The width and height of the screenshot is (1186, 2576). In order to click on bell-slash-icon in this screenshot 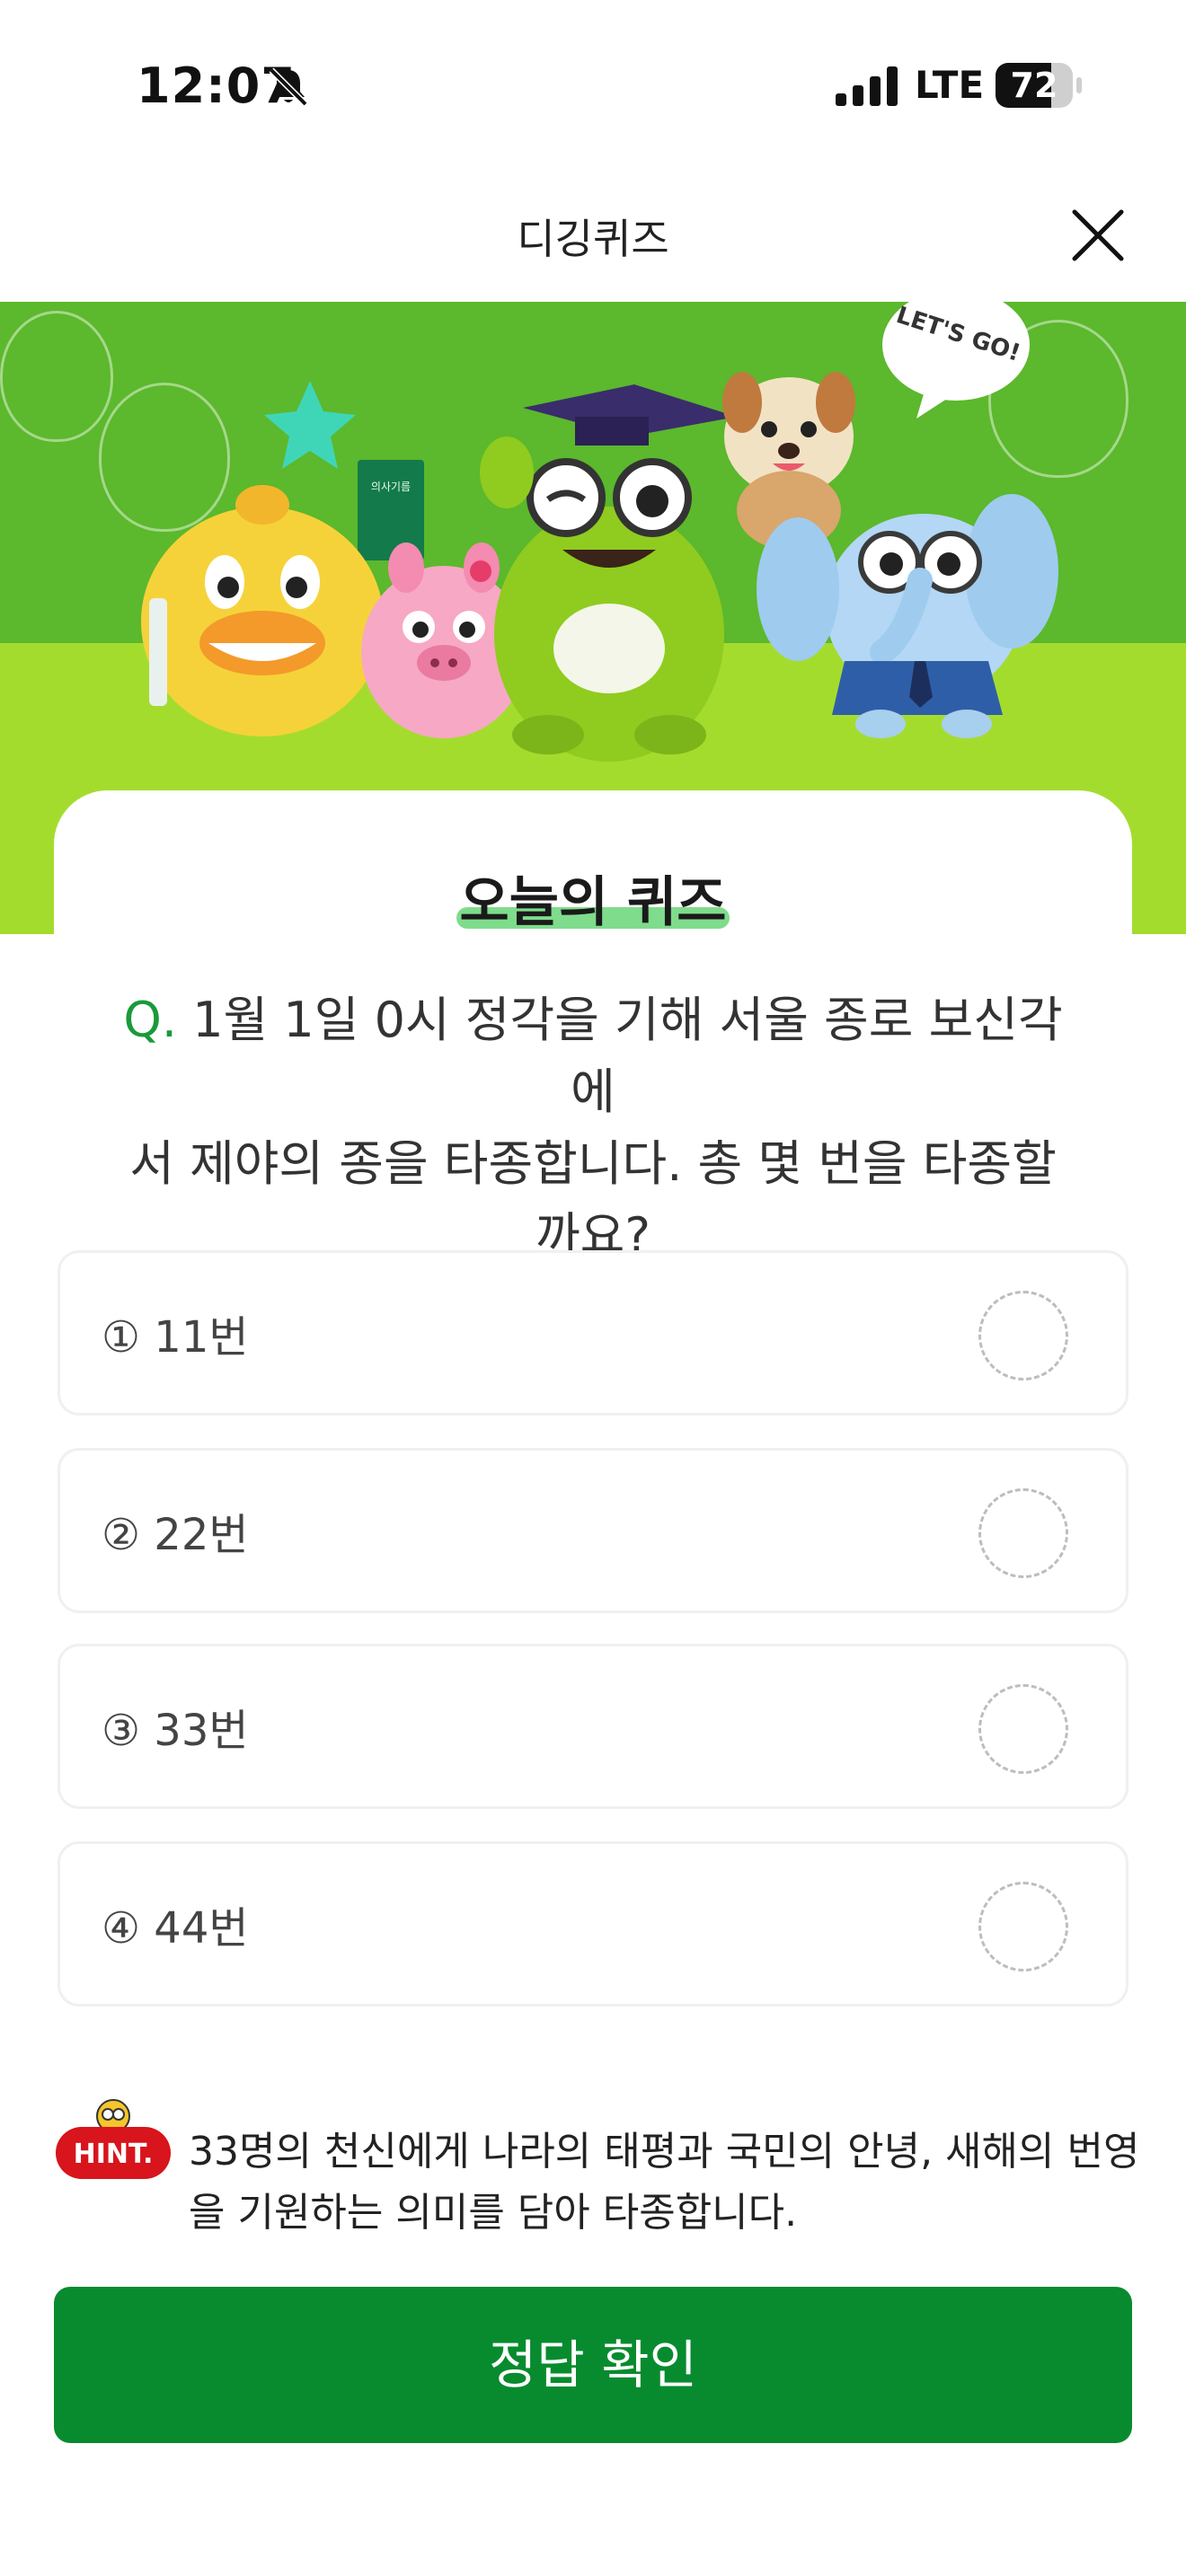, I will do `click(288, 87)`.